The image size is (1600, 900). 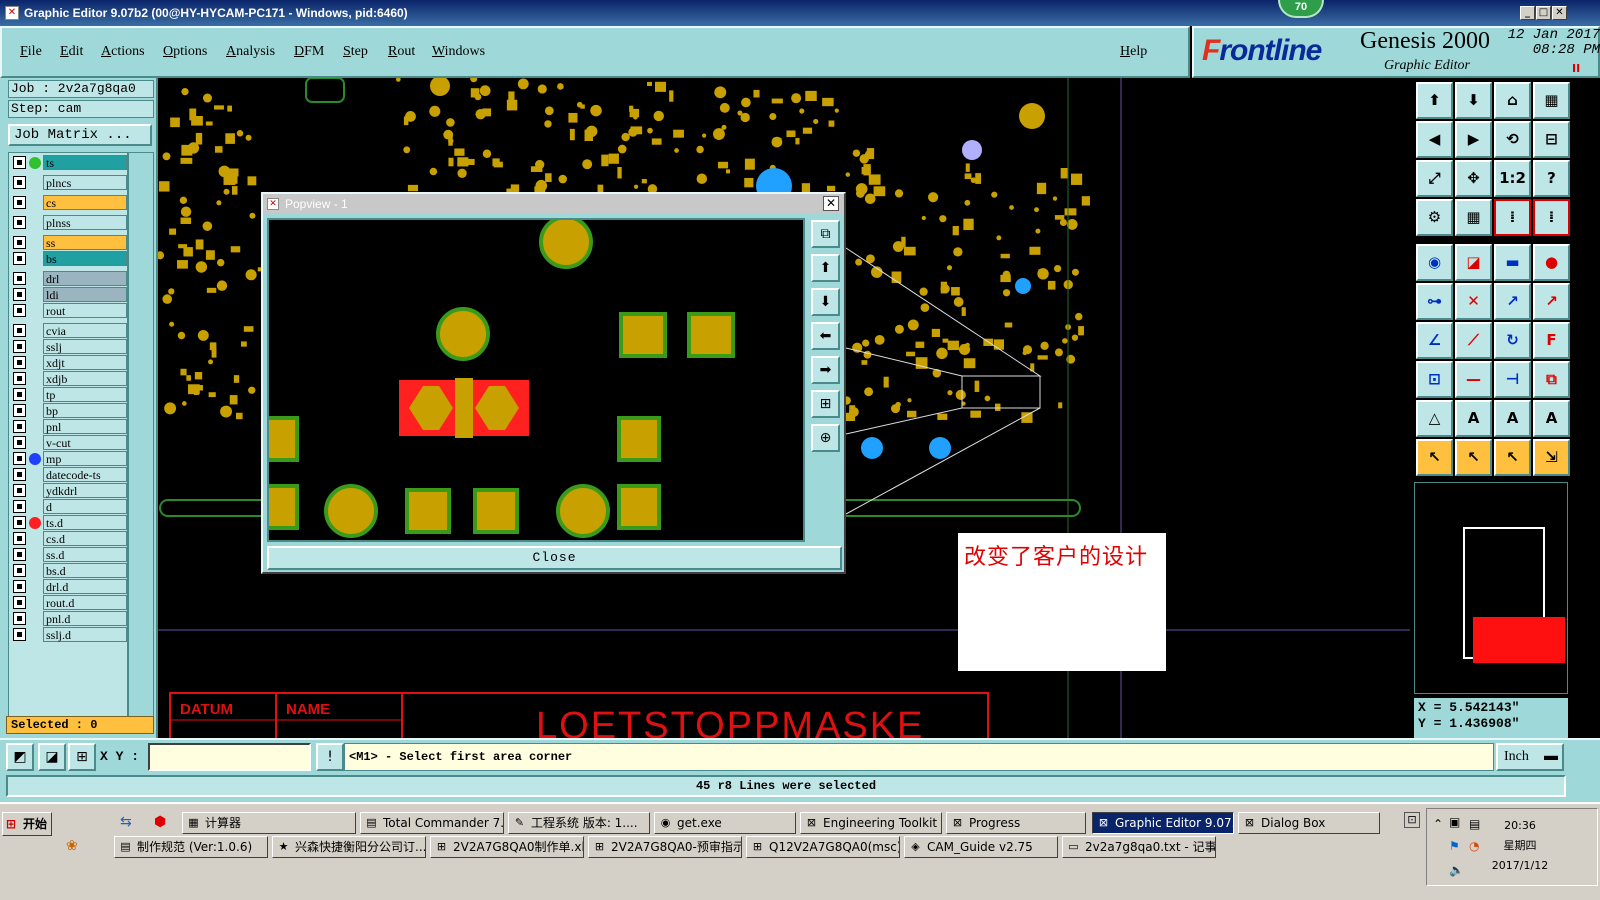 I want to click on clock: 20:36 星期四 2017/1/12, so click(x=1520, y=846).